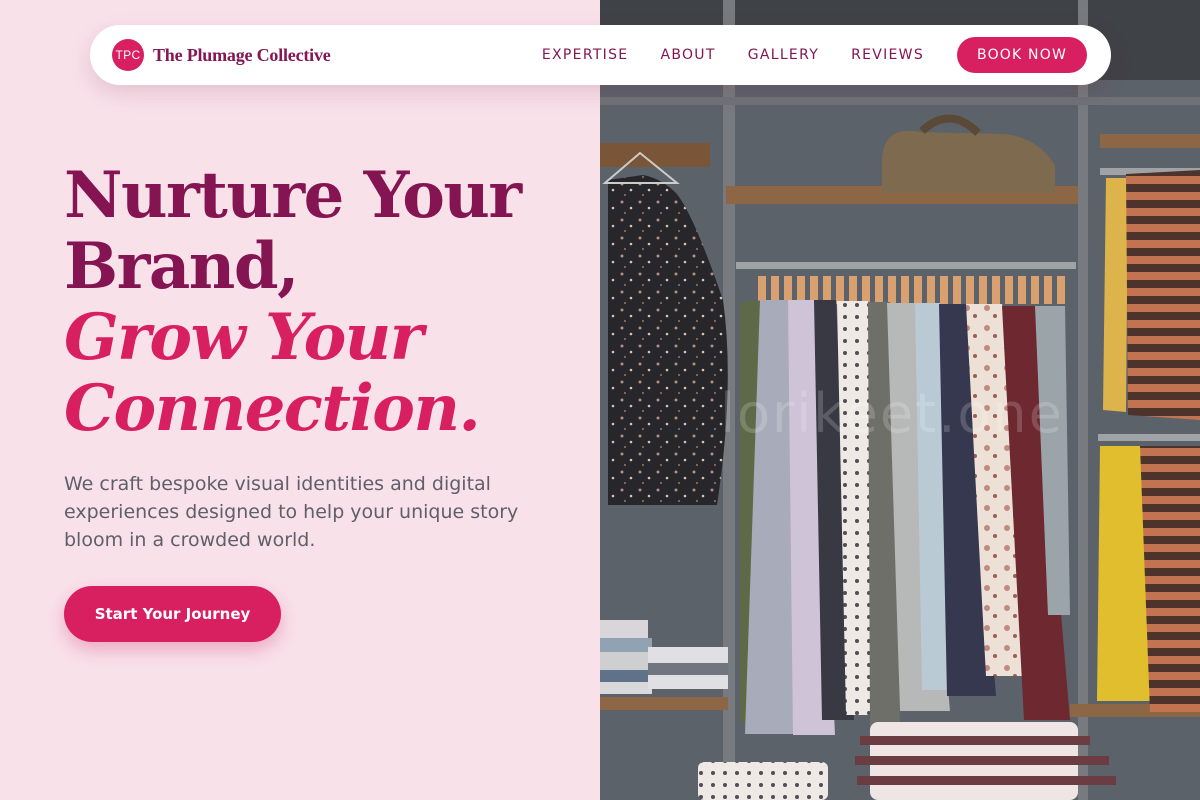 The image size is (1200, 800). What do you see at coordinates (244, 337) in the screenshot?
I see `headline-line-3: Grow Your` at bounding box center [244, 337].